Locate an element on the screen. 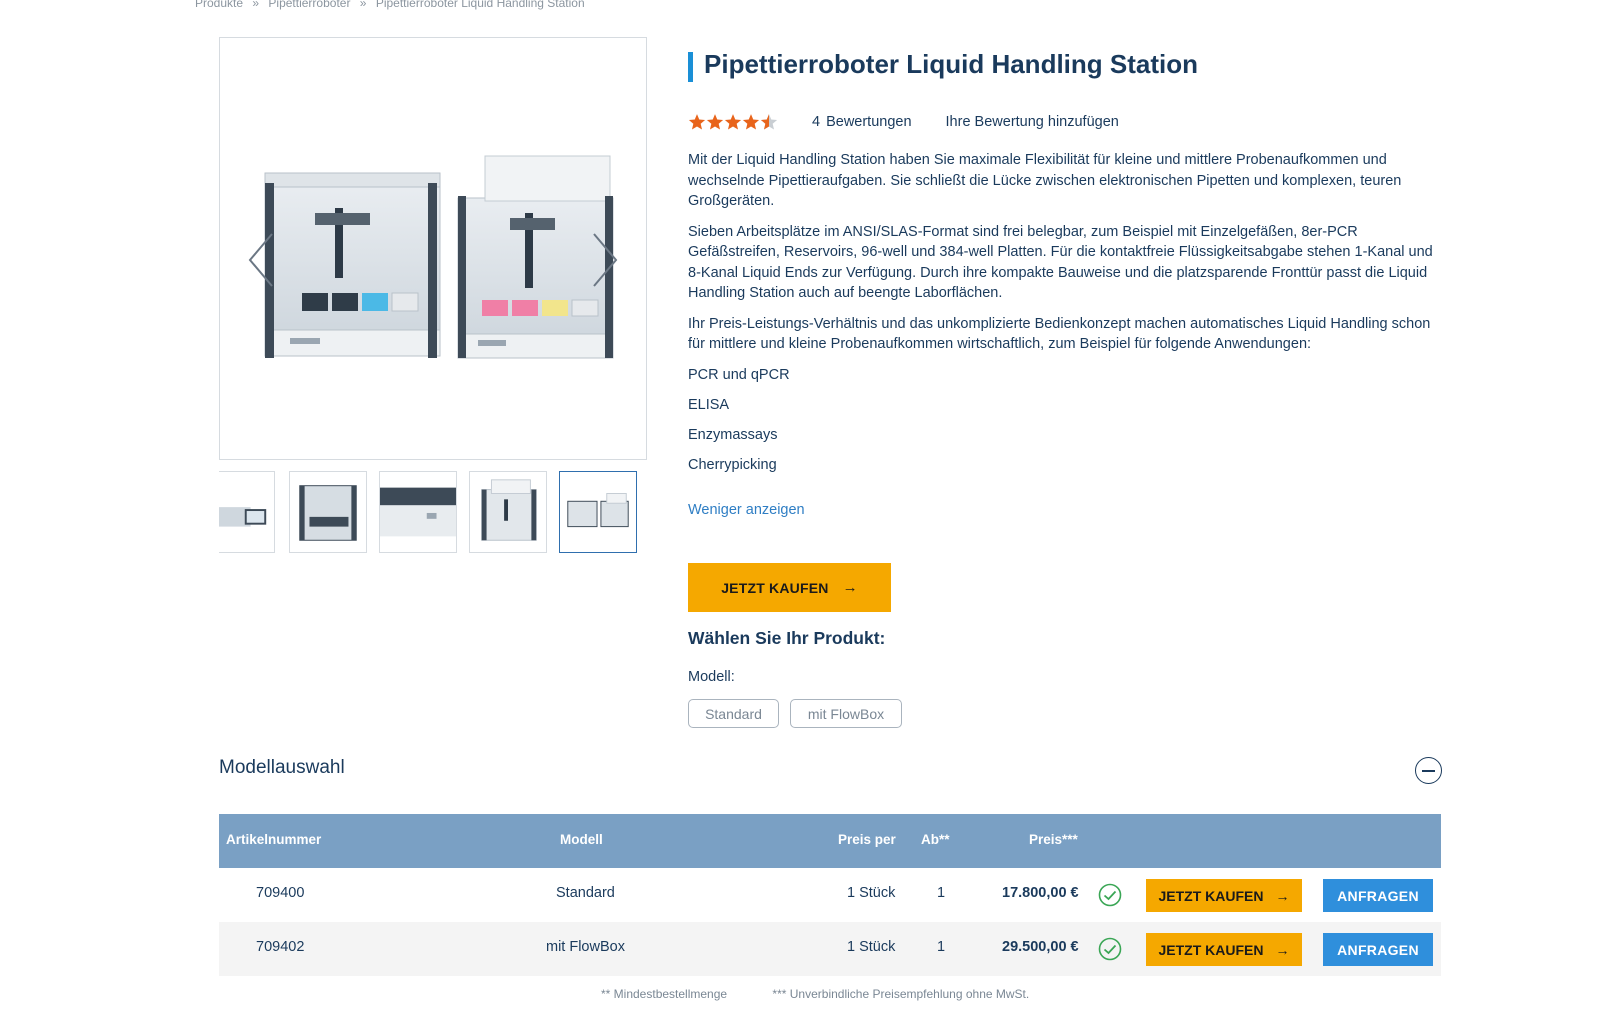 This screenshot has width=1615, height=1009. cell-model: mit FlowBox is located at coordinates (585, 947).